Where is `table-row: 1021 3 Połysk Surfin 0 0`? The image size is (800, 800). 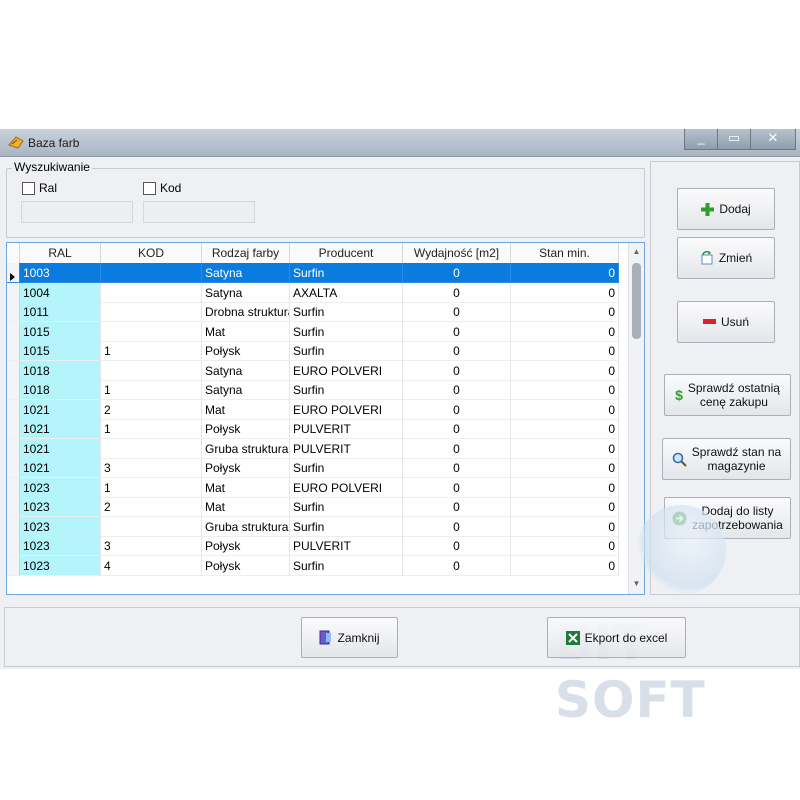 table-row: 1021 3 Połysk Surfin 0 0 is located at coordinates (313, 468).